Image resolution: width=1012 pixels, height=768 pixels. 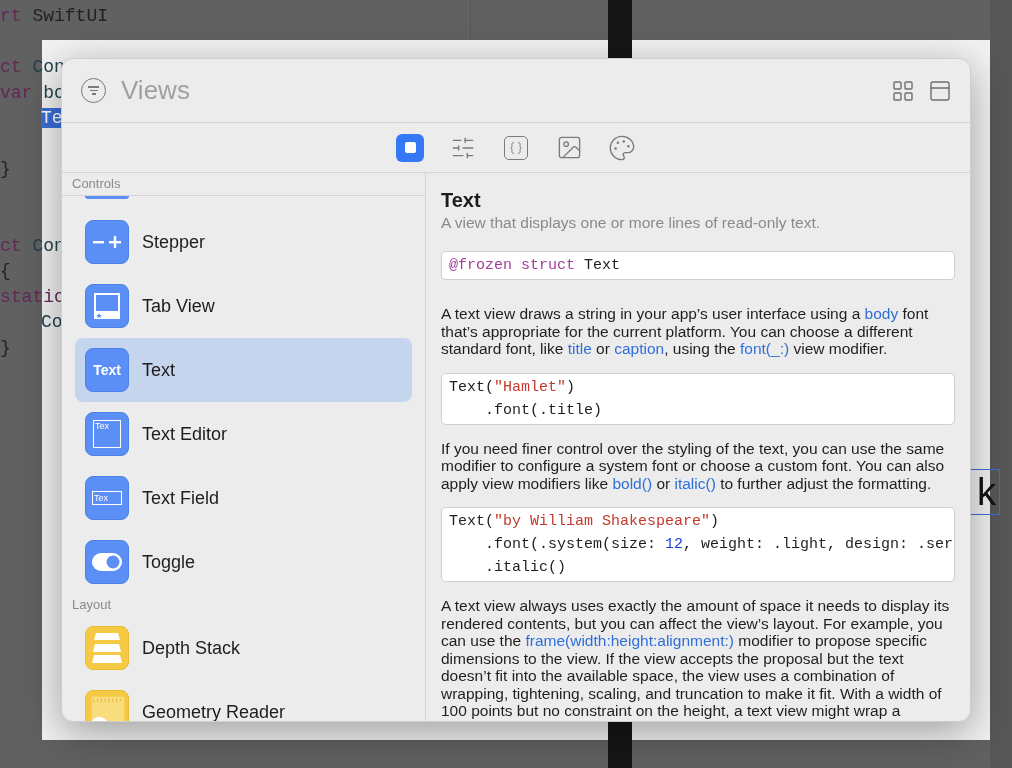 I want to click on doc-link: caption, so click(x=639, y=348).